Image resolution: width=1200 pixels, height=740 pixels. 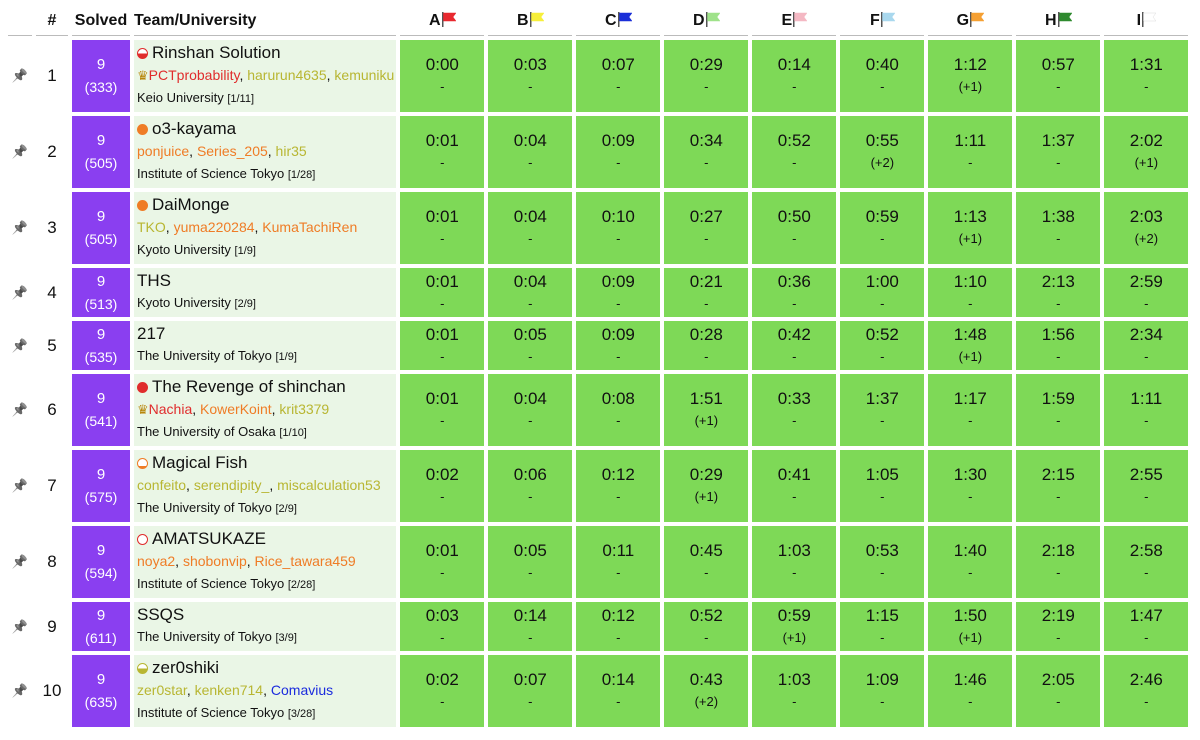 What do you see at coordinates (156, 561) in the screenshot?
I see `member-link: noya2` at bounding box center [156, 561].